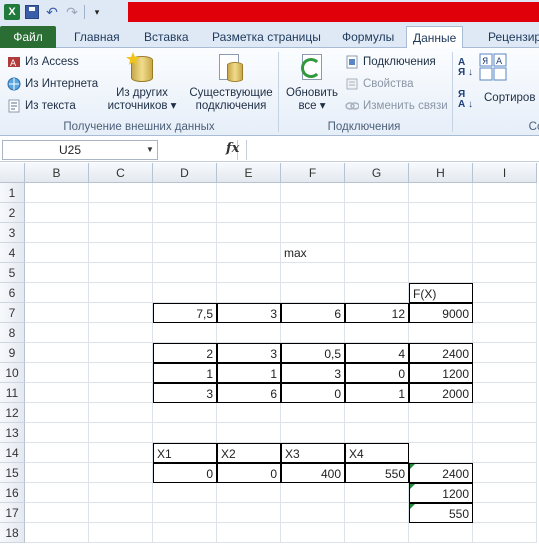  I want to click on cell-d10: 1, so click(185, 373).